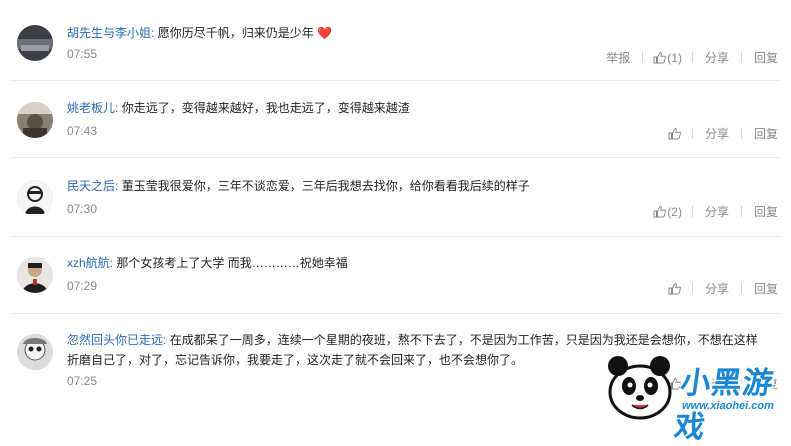 The image size is (791, 446). I want to click on comment-username: xzh航航, so click(88, 263).